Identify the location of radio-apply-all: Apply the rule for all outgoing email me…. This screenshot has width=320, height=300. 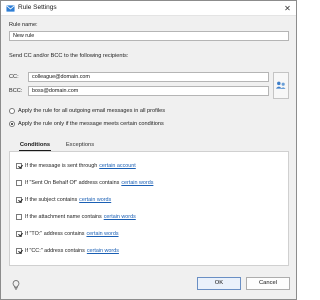
(87, 111).